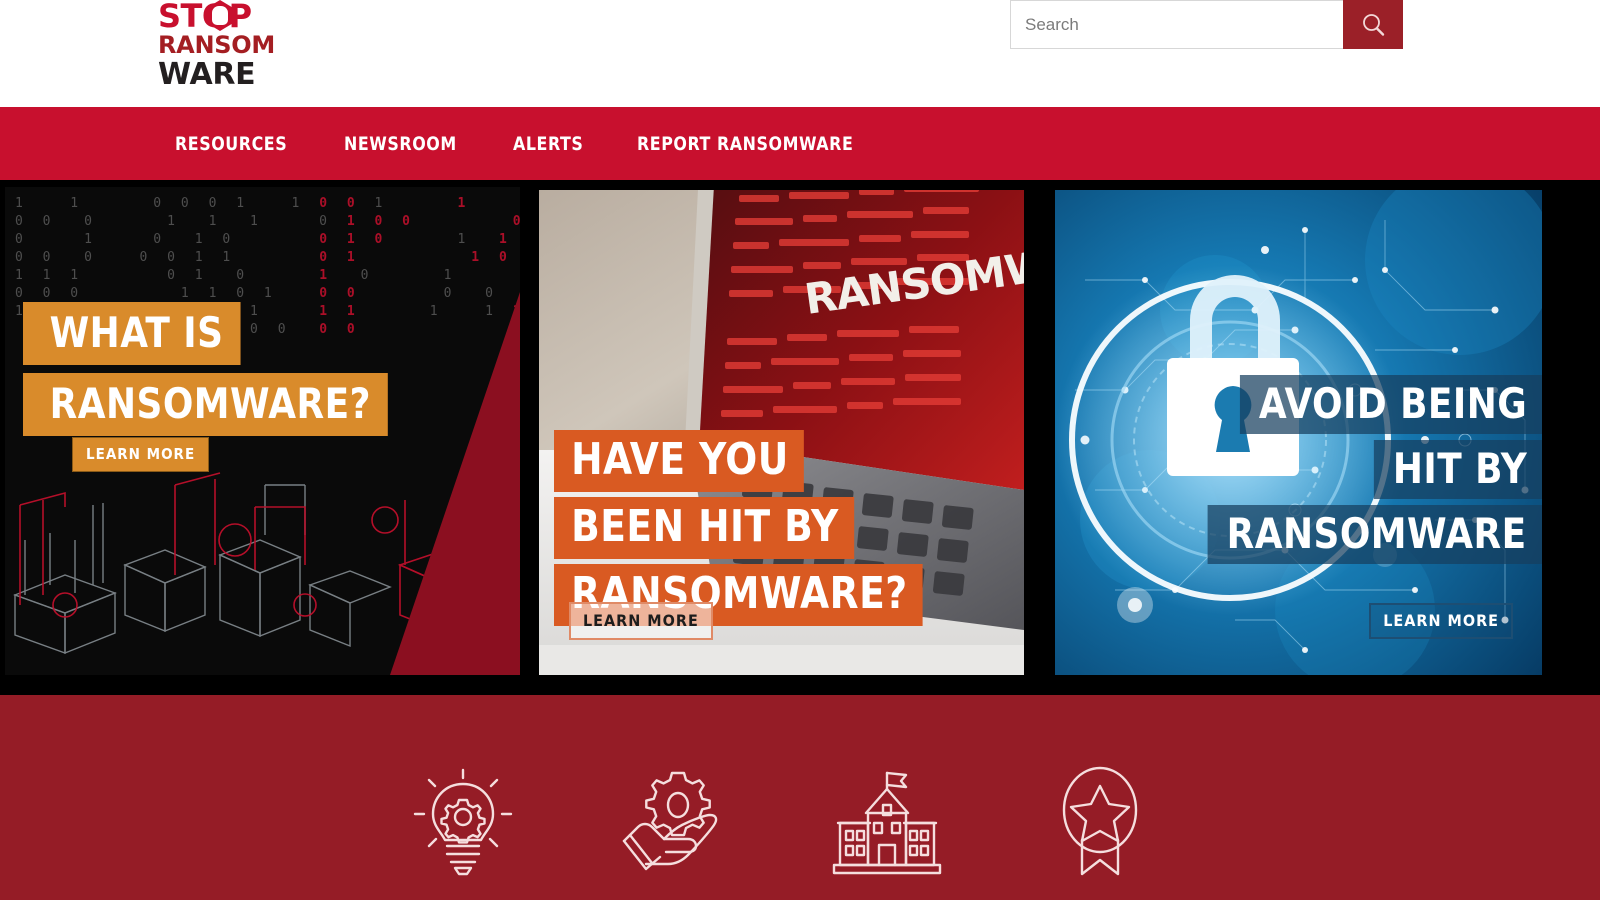 The image size is (1600, 900). Describe the element at coordinates (132, 333) in the screenshot. I see `card1-headline-line-1: WHAT IS` at that location.